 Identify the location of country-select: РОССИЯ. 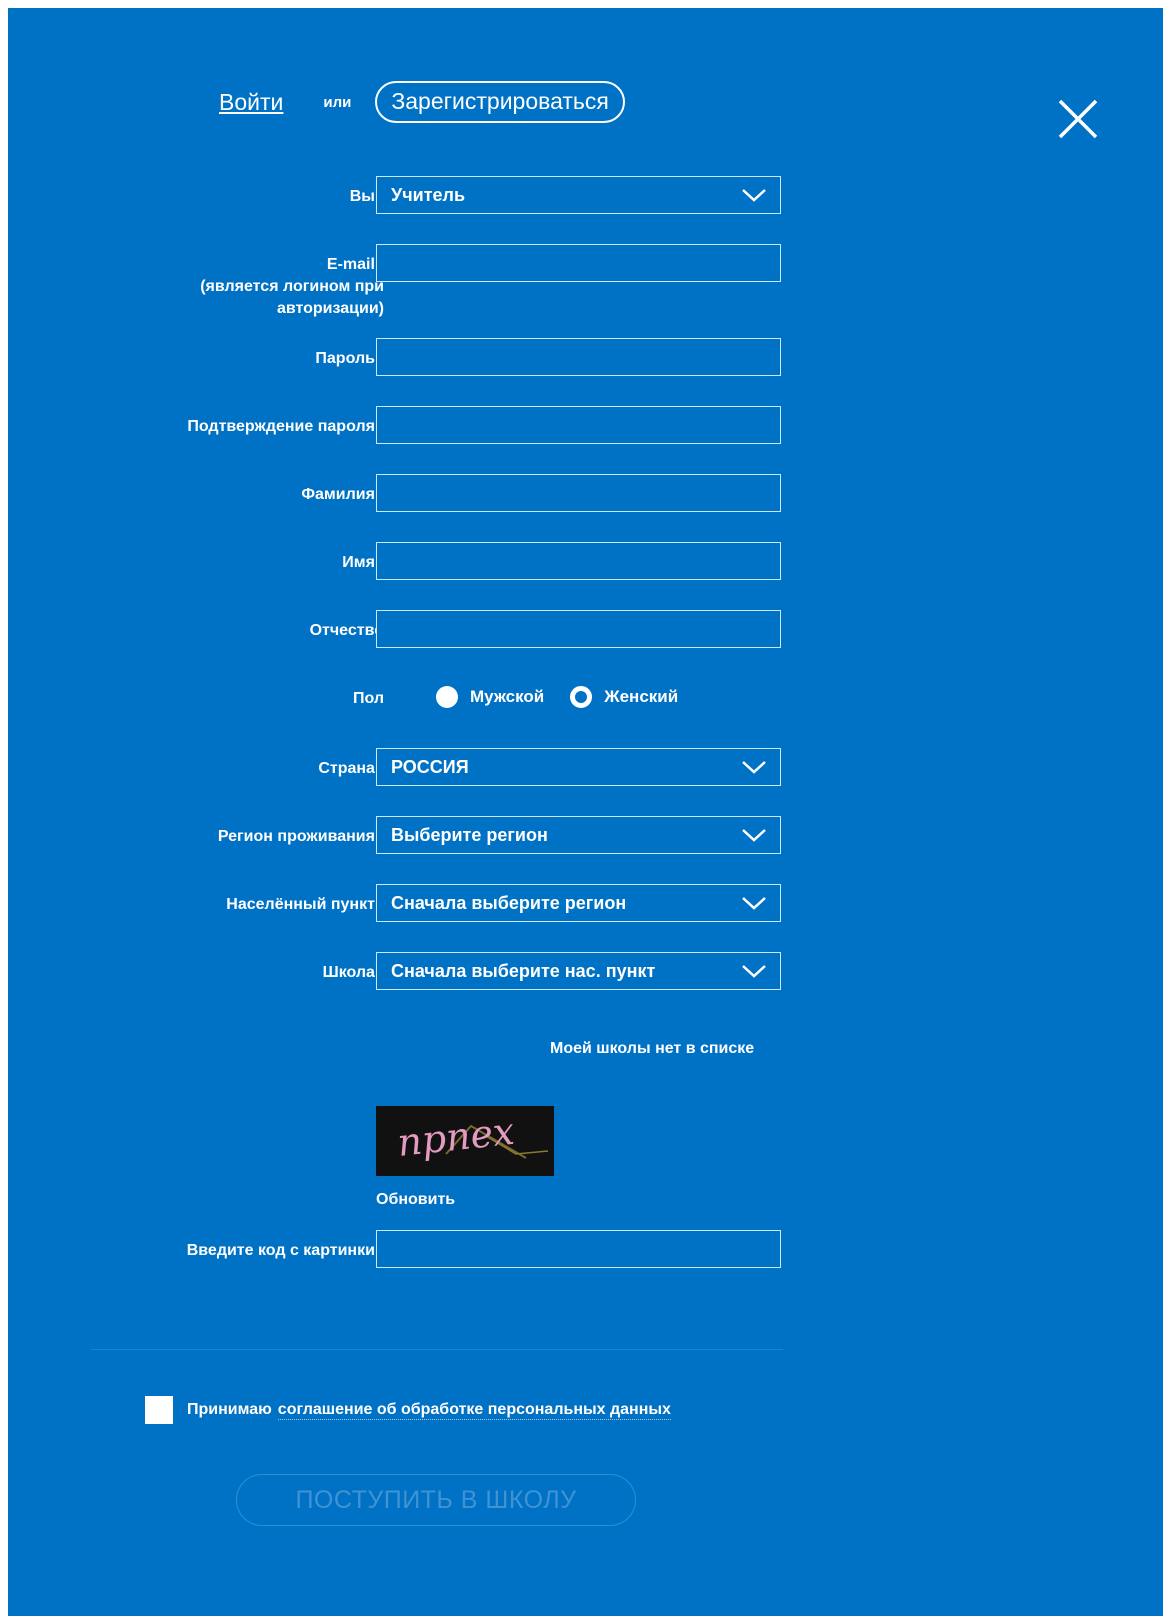
(578, 767).